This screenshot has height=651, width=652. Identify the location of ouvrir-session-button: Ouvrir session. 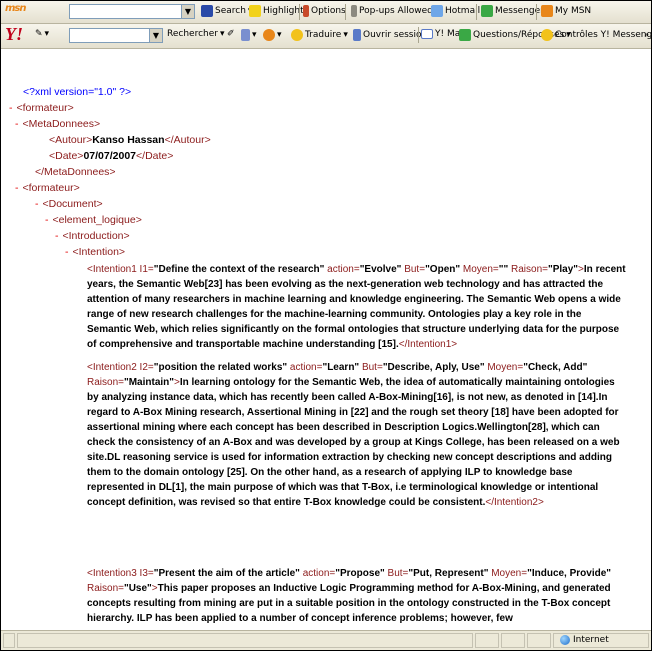
(390, 35).